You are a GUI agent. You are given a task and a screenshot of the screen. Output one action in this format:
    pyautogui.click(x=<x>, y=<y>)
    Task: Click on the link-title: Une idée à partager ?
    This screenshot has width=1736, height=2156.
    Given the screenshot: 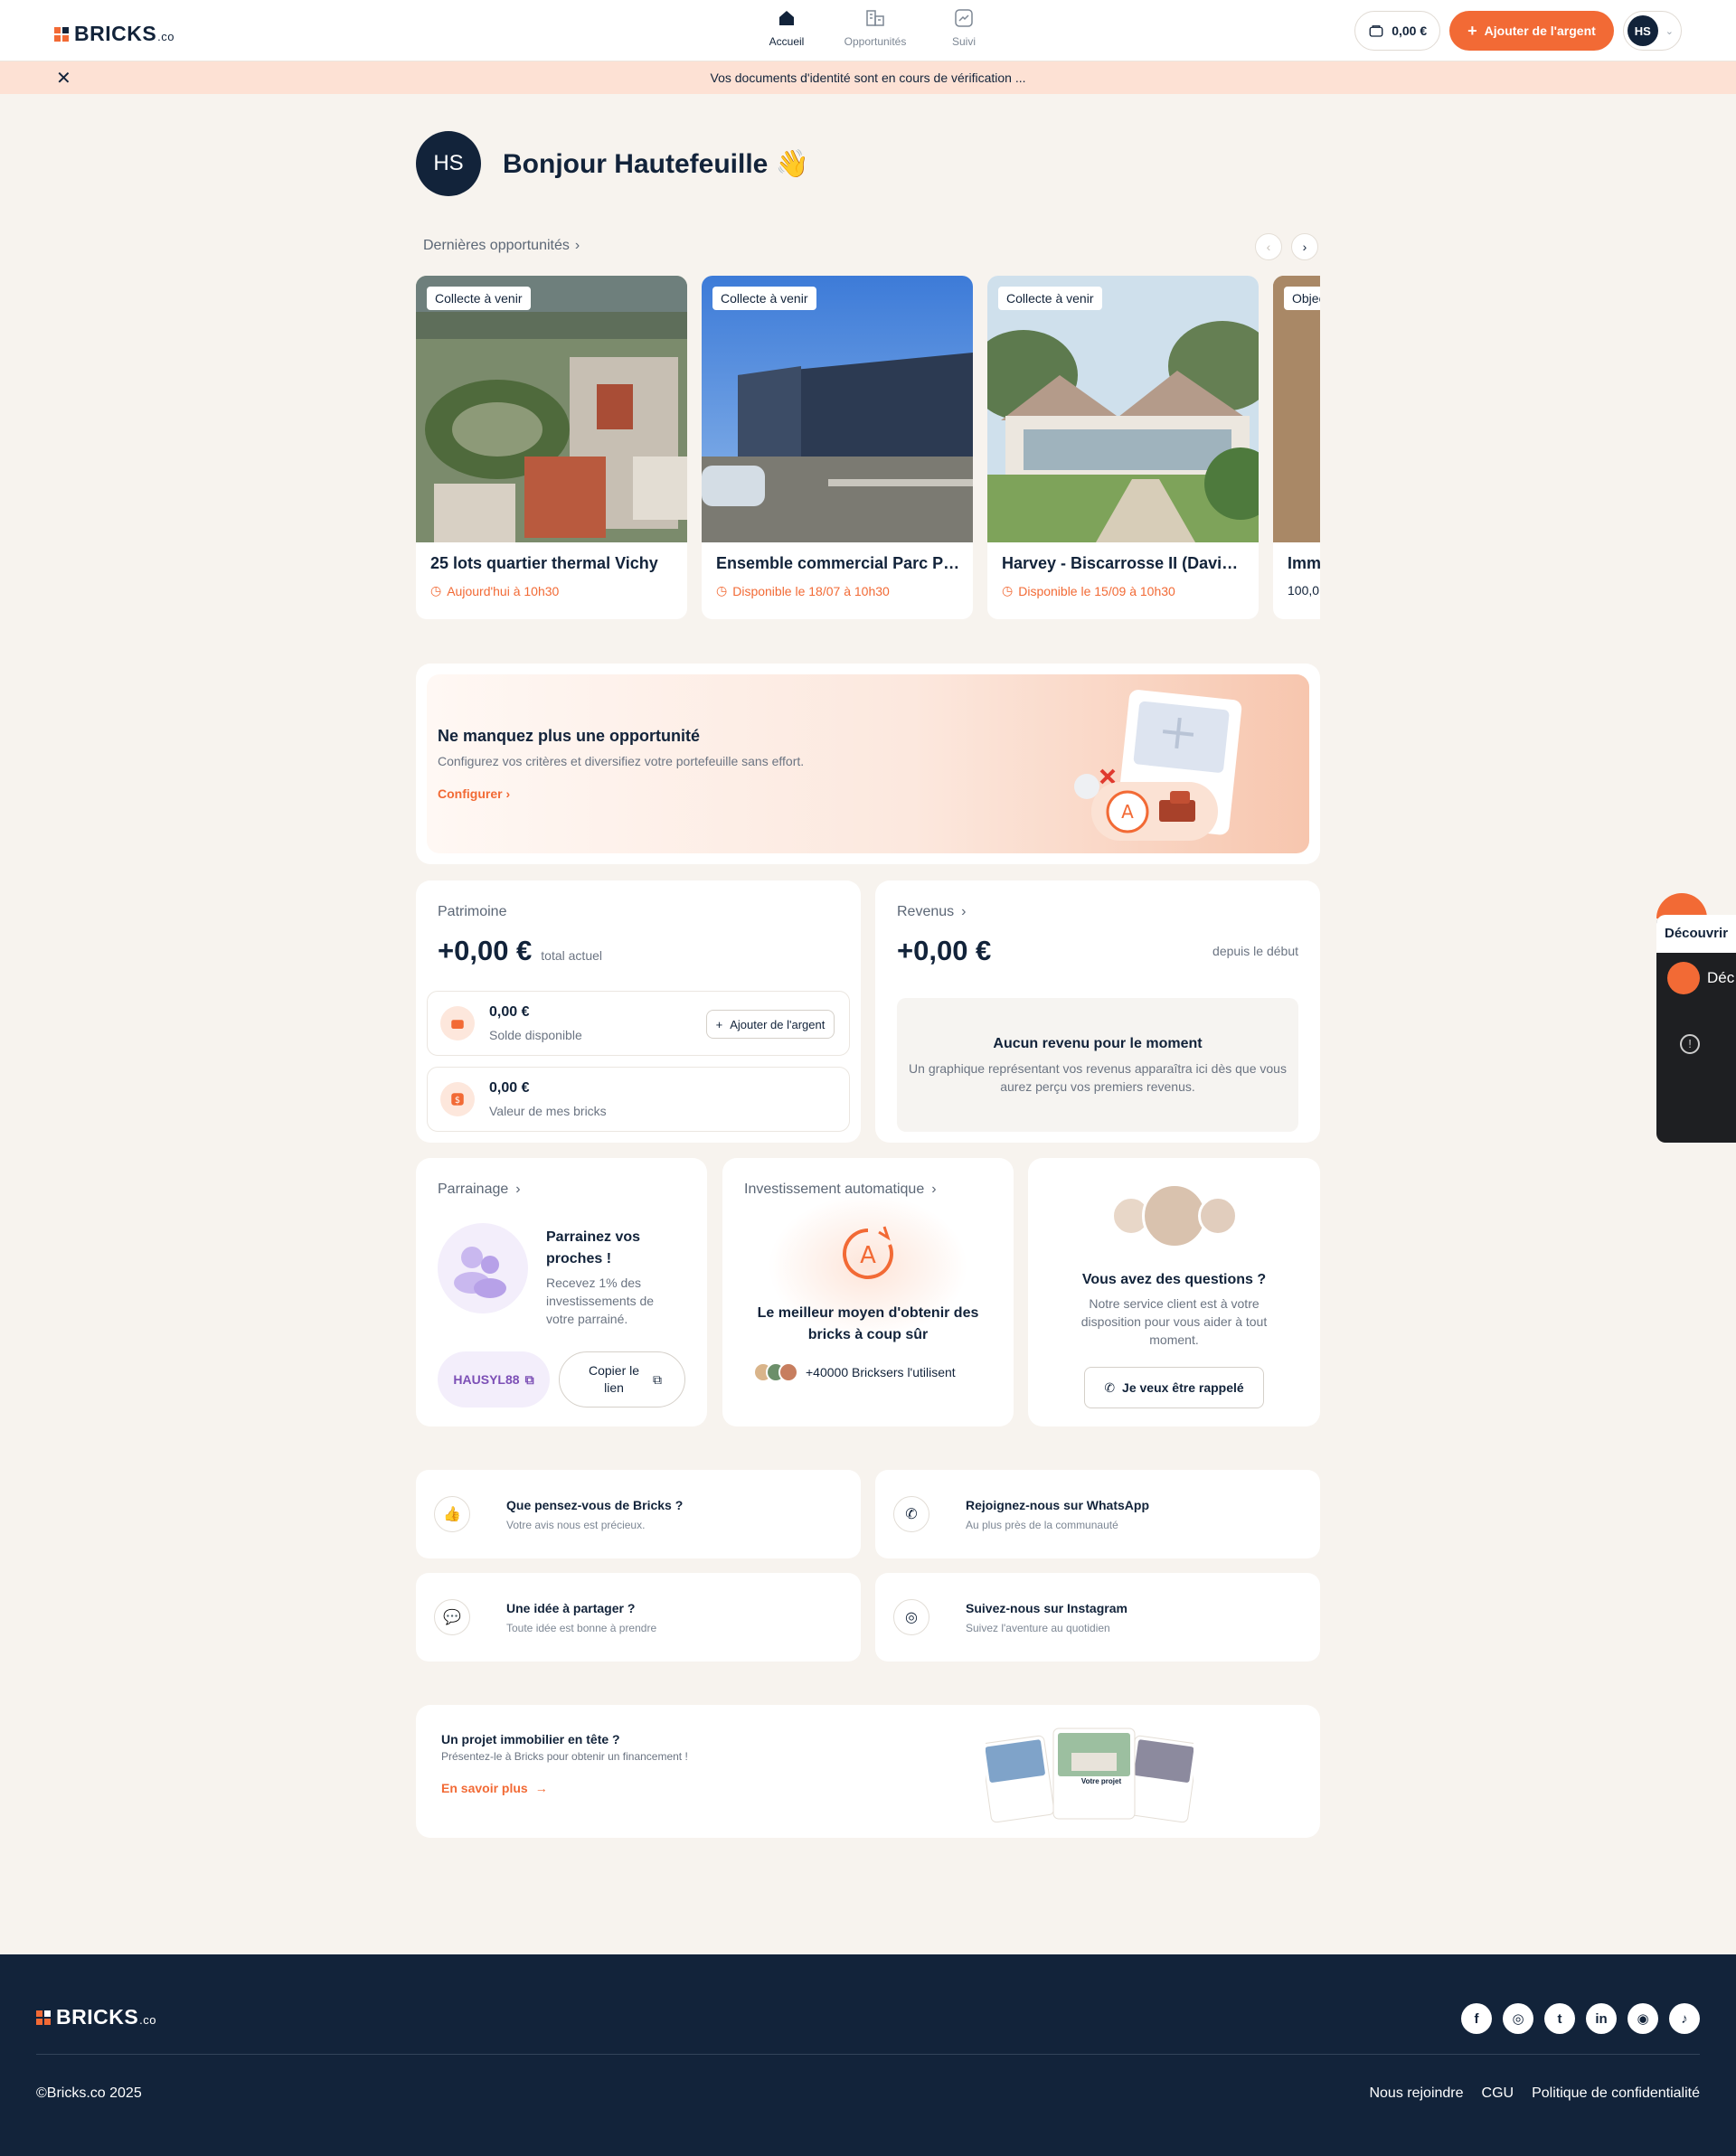 What is the action you would take?
    pyautogui.click(x=571, y=1608)
    